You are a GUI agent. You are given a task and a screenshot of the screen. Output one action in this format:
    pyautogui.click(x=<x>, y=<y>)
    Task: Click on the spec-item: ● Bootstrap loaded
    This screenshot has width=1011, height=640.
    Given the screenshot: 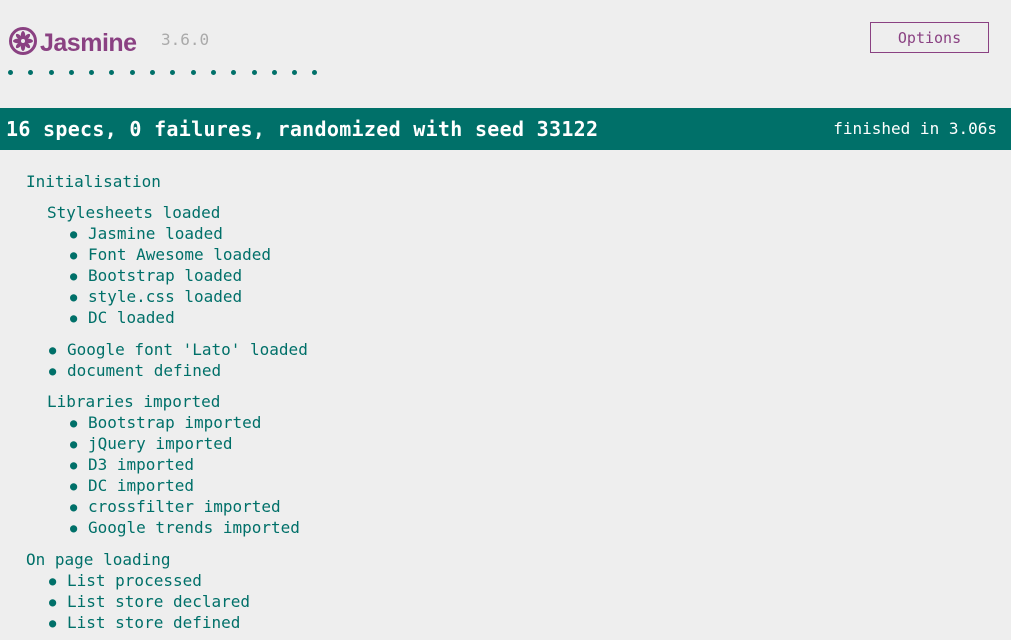 What is the action you would take?
    pyautogui.click(x=156, y=275)
    